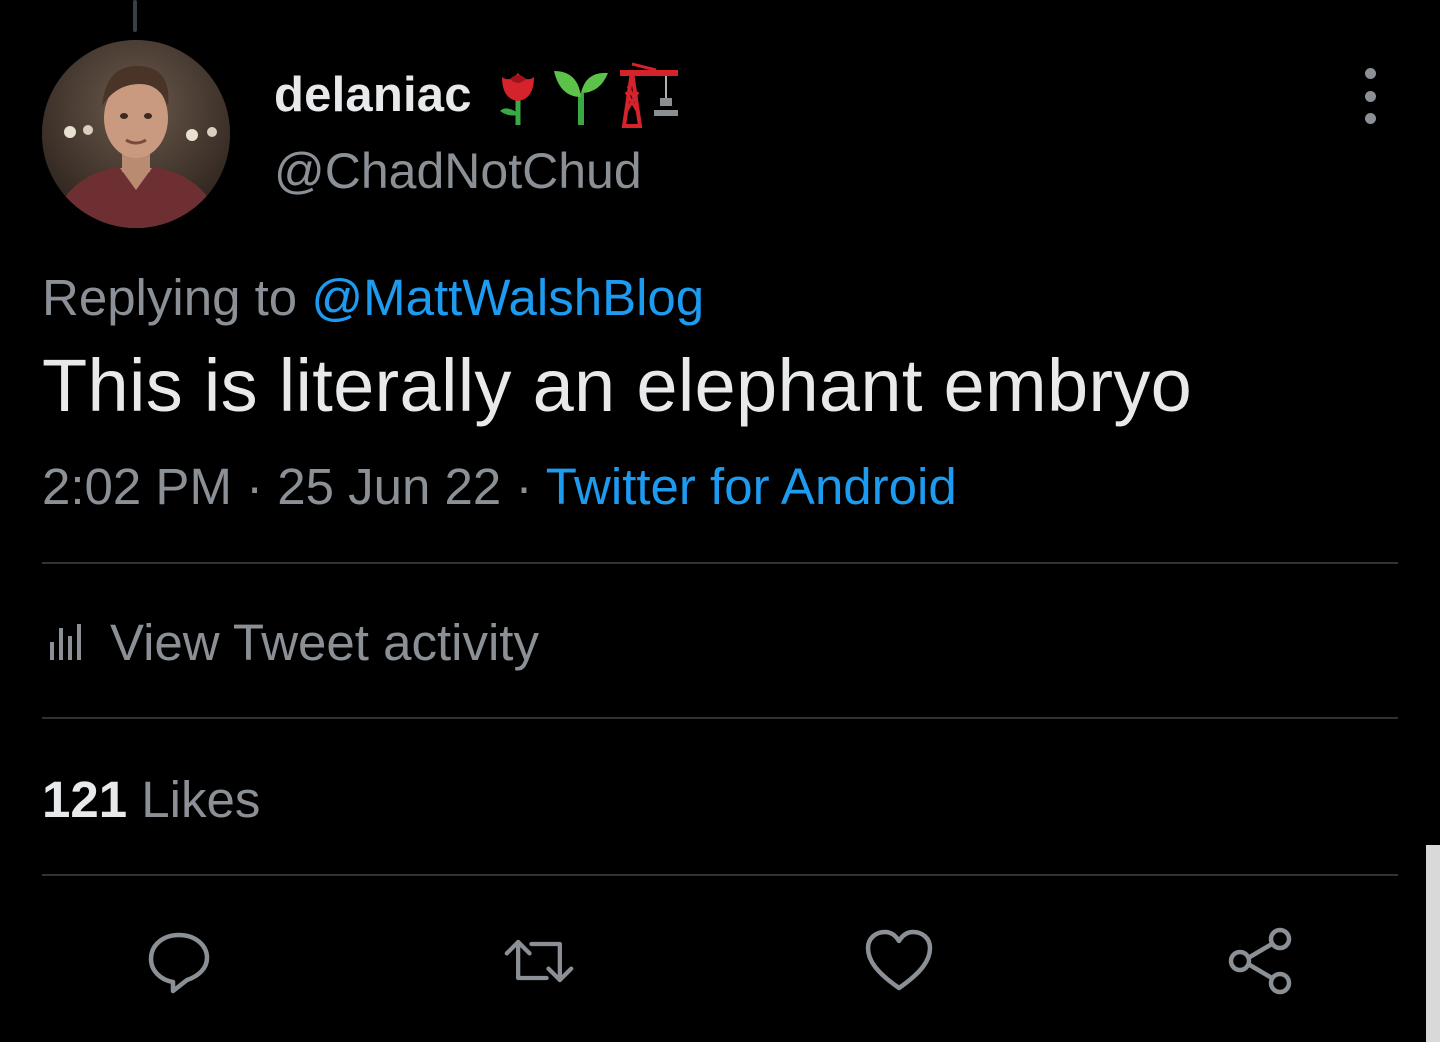  I want to click on likes-stat: 121 Likes, so click(151, 799).